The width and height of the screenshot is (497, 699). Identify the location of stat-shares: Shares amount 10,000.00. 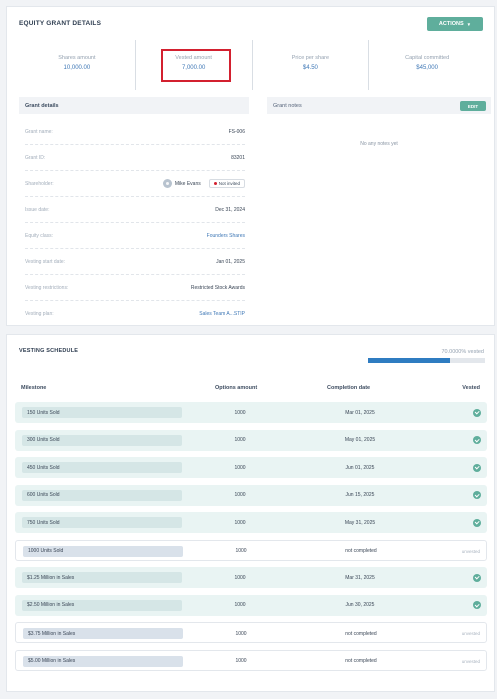
(77, 65).